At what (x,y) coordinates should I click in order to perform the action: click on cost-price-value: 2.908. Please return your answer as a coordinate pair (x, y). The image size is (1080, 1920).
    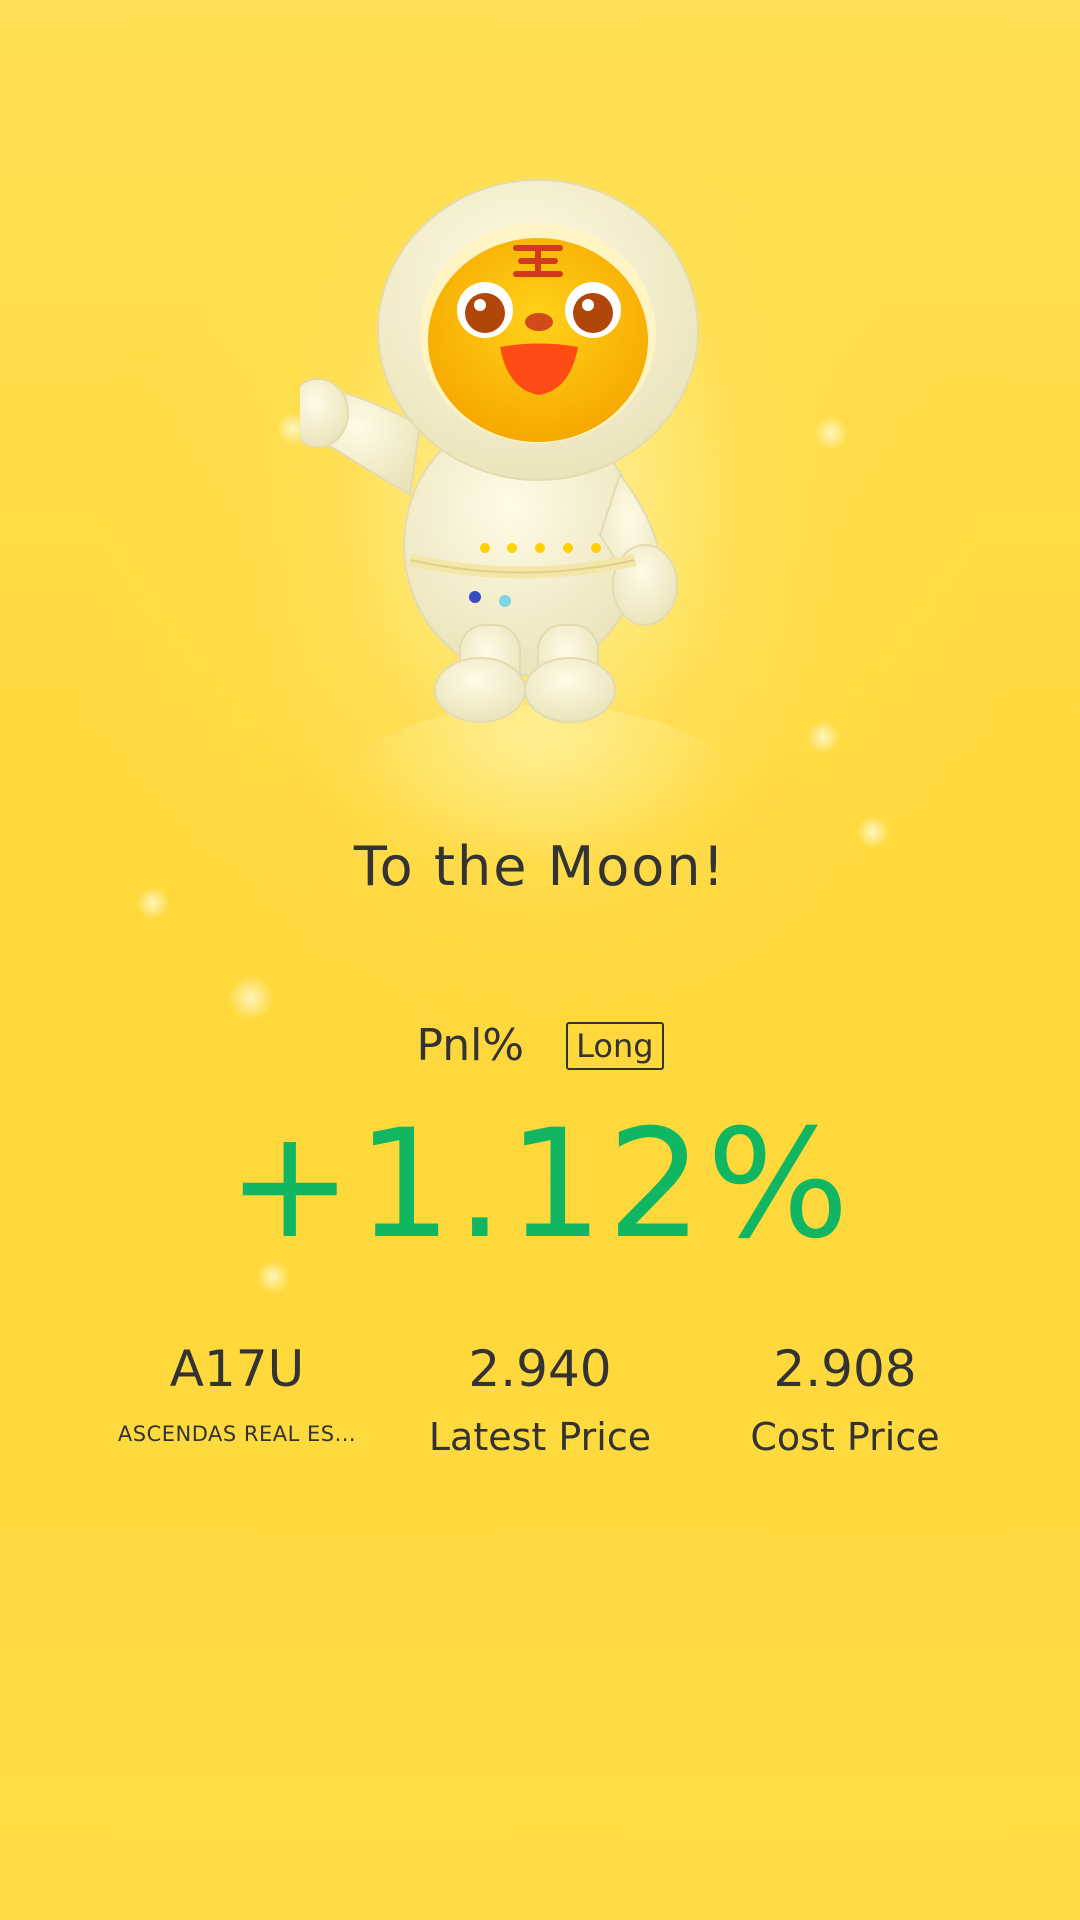
    Looking at the image, I should click on (845, 1369).